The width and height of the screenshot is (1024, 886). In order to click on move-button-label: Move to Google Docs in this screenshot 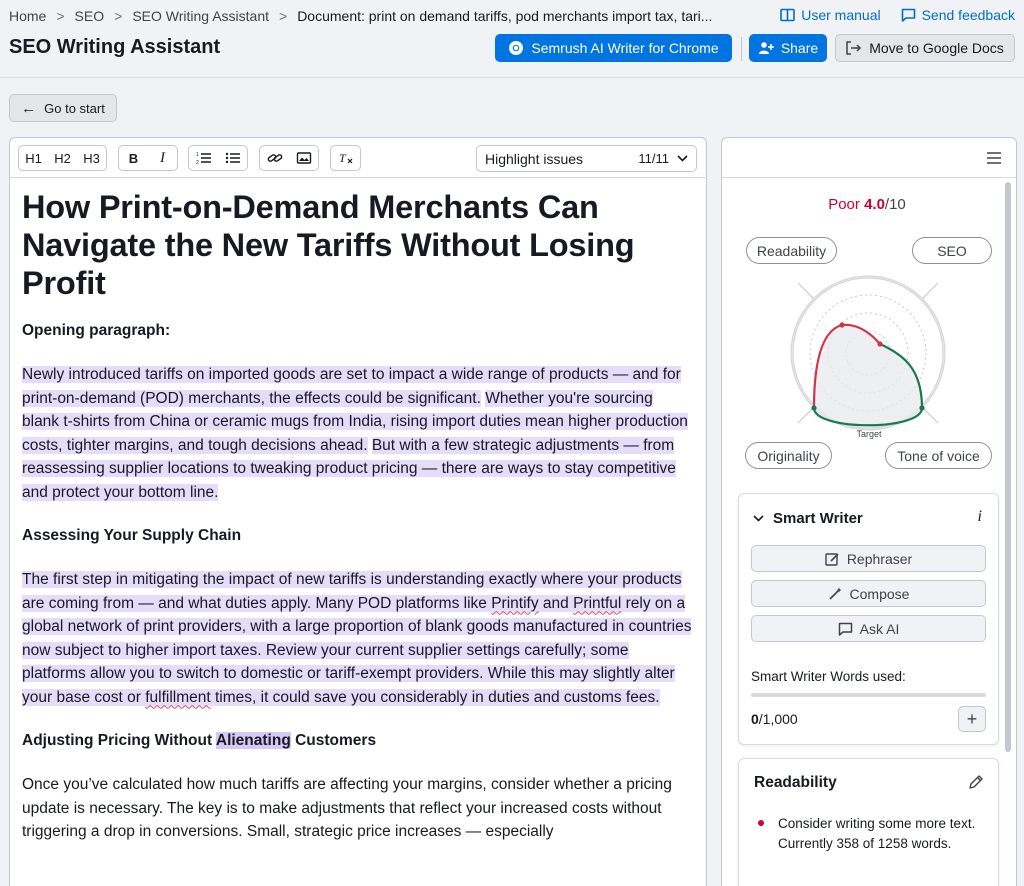, I will do `click(936, 48)`.